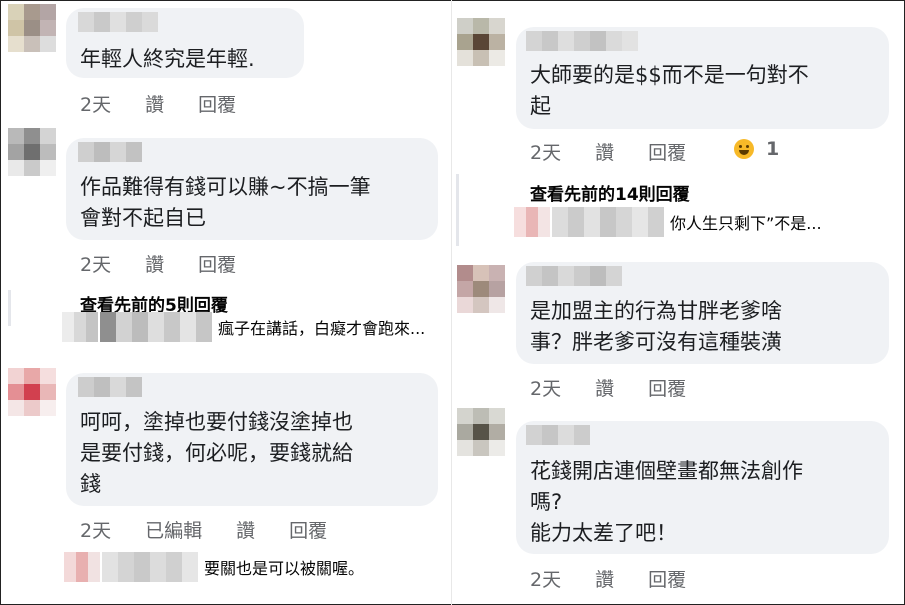  What do you see at coordinates (666, 502) in the screenshot?
I see `comment-text: 花錢開店連個壁畫都無法創作 嗎? 能力太差了吧！` at bounding box center [666, 502].